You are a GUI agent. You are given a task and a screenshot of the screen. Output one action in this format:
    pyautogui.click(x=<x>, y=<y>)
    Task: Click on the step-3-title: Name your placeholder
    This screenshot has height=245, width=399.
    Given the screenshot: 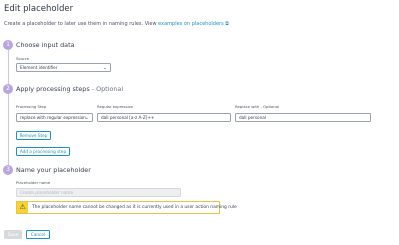 What is the action you would take?
    pyautogui.click(x=53, y=170)
    